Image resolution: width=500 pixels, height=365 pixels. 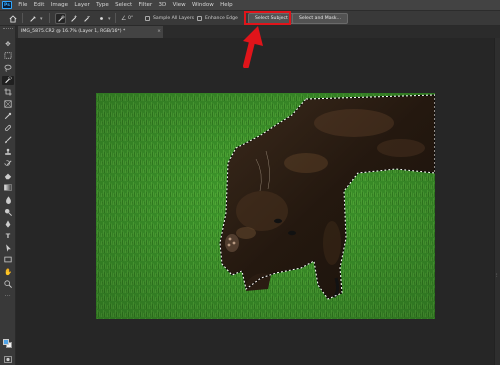 I want to click on blur-tool-icon, so click(x=8, y=200).